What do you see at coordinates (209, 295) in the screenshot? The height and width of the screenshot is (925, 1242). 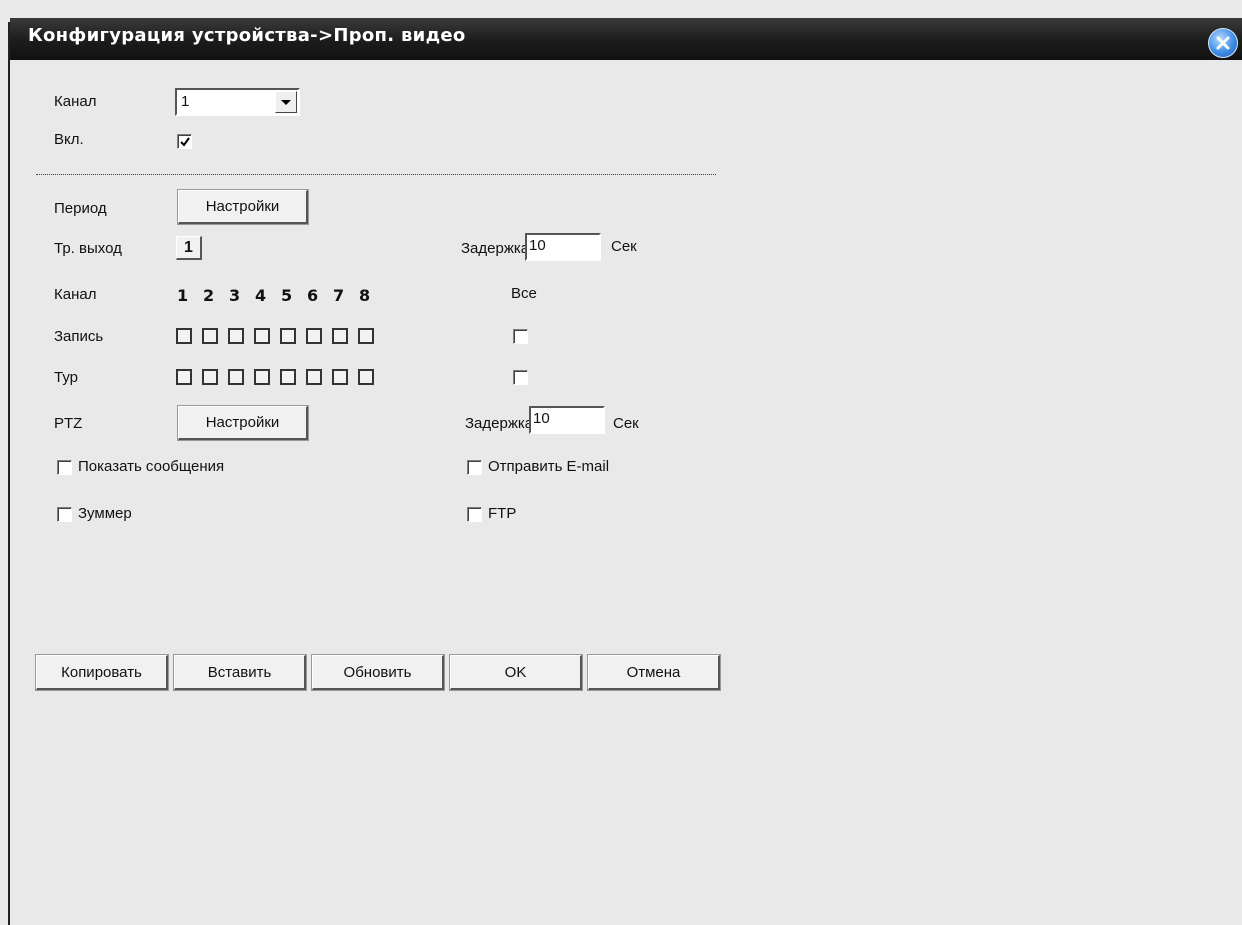 I see `channel-number-2: 2` at bounding box center [209, 295].